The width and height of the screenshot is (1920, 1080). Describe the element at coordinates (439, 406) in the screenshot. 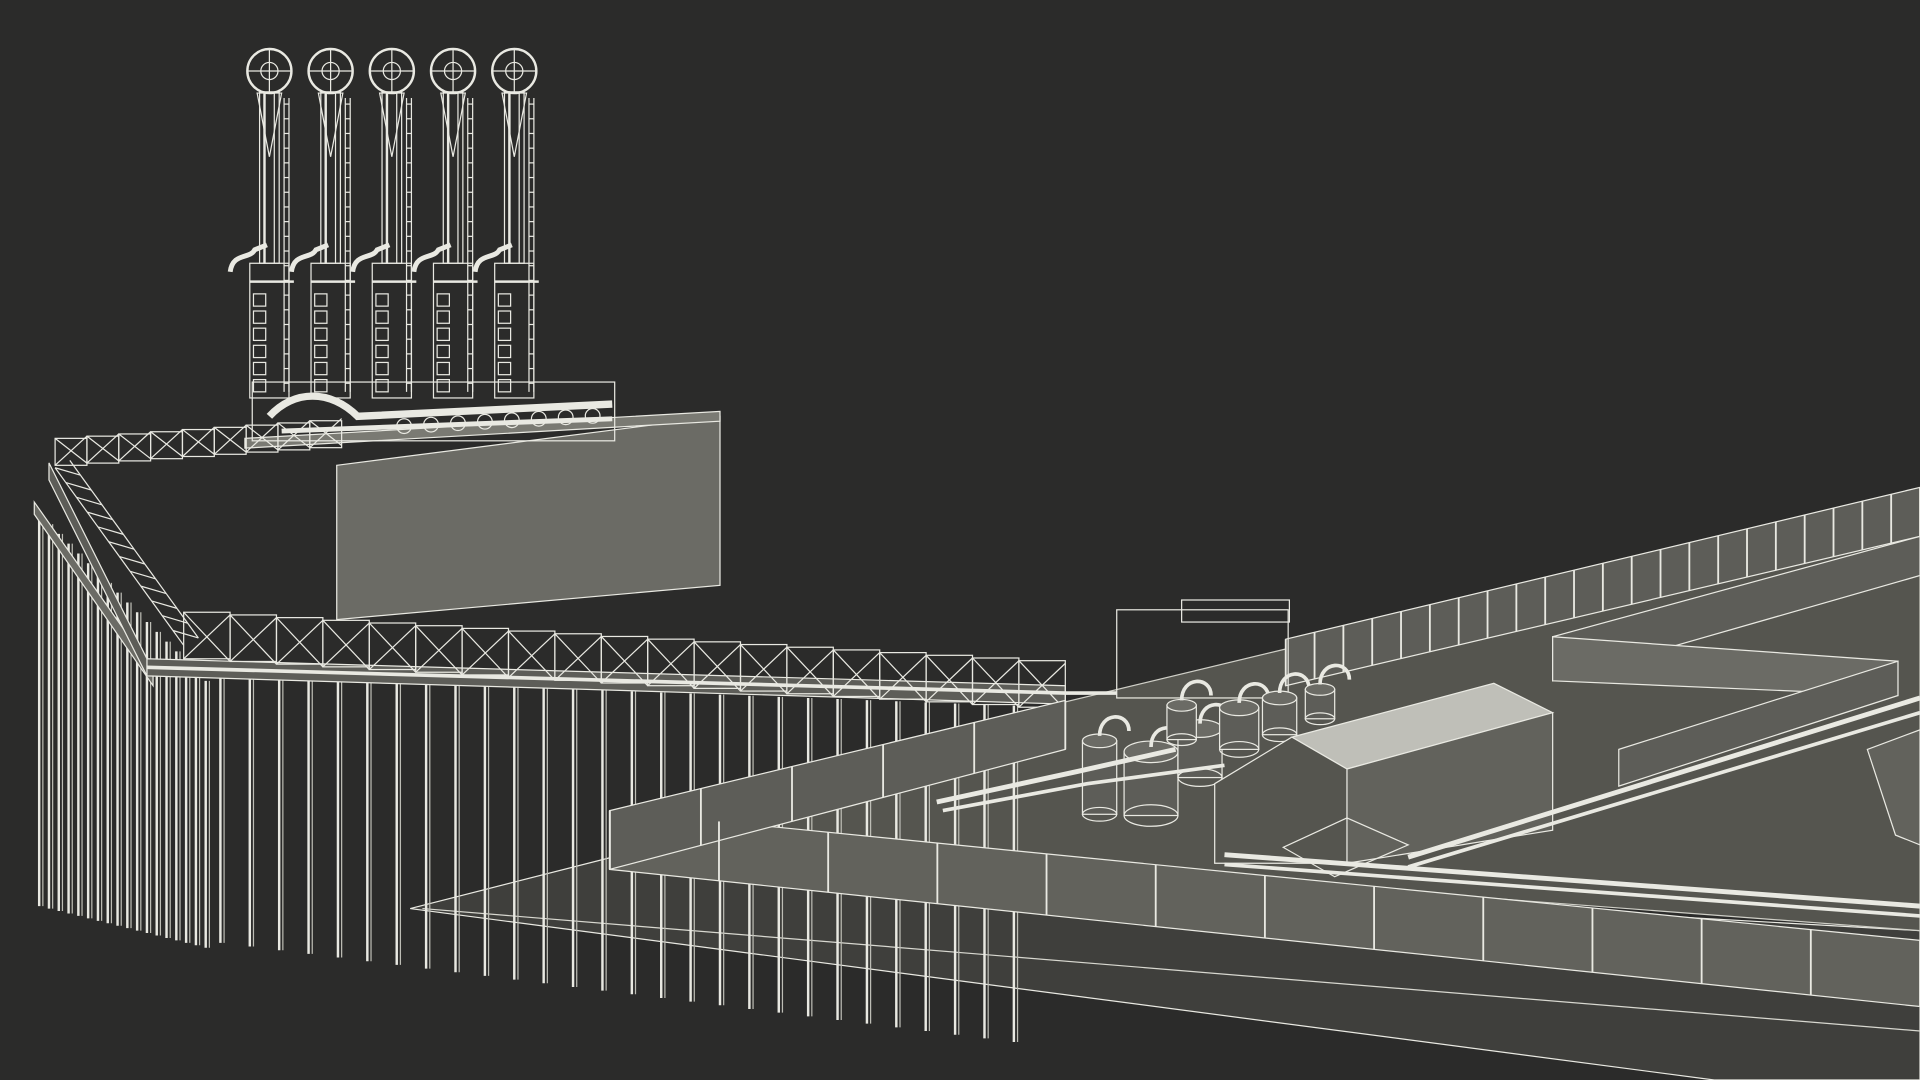

I see `manifold-header-pipe` at that location.